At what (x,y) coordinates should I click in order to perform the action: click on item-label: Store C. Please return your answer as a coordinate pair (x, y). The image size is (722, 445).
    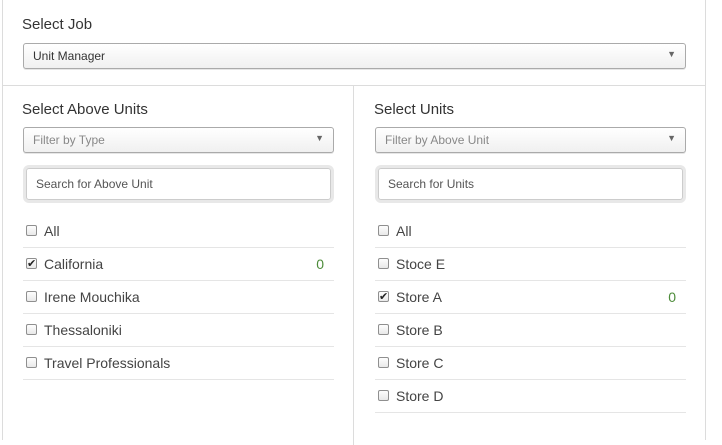
    Looking at the image, I should click on (420, 363).